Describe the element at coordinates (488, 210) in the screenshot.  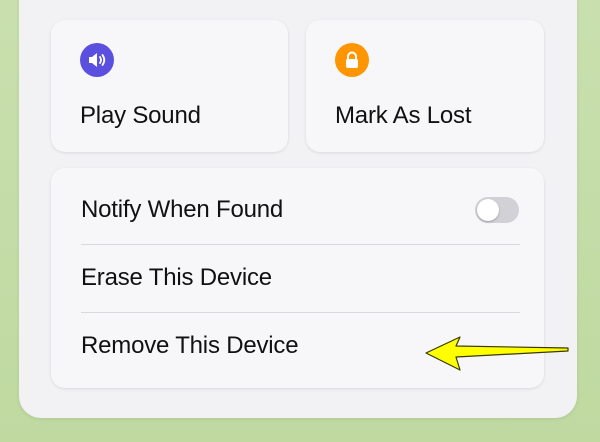
I see `toggle-knob` at that location.